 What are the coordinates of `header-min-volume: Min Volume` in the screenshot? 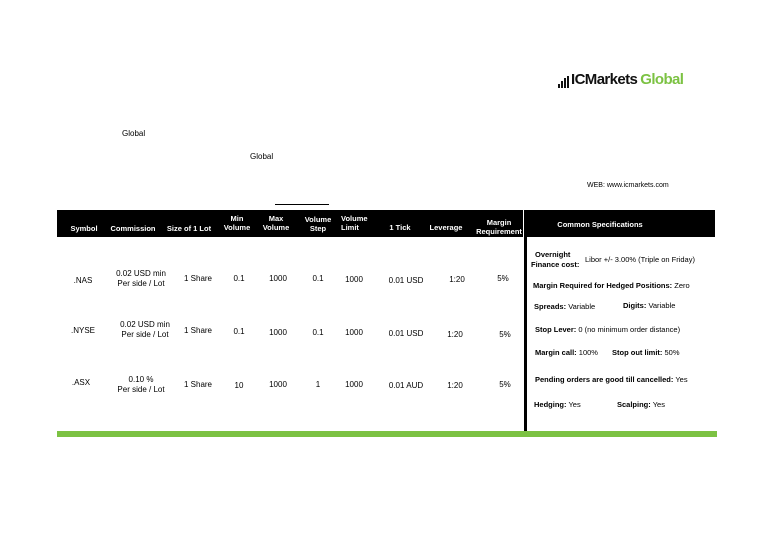 It's located at (237, 223).